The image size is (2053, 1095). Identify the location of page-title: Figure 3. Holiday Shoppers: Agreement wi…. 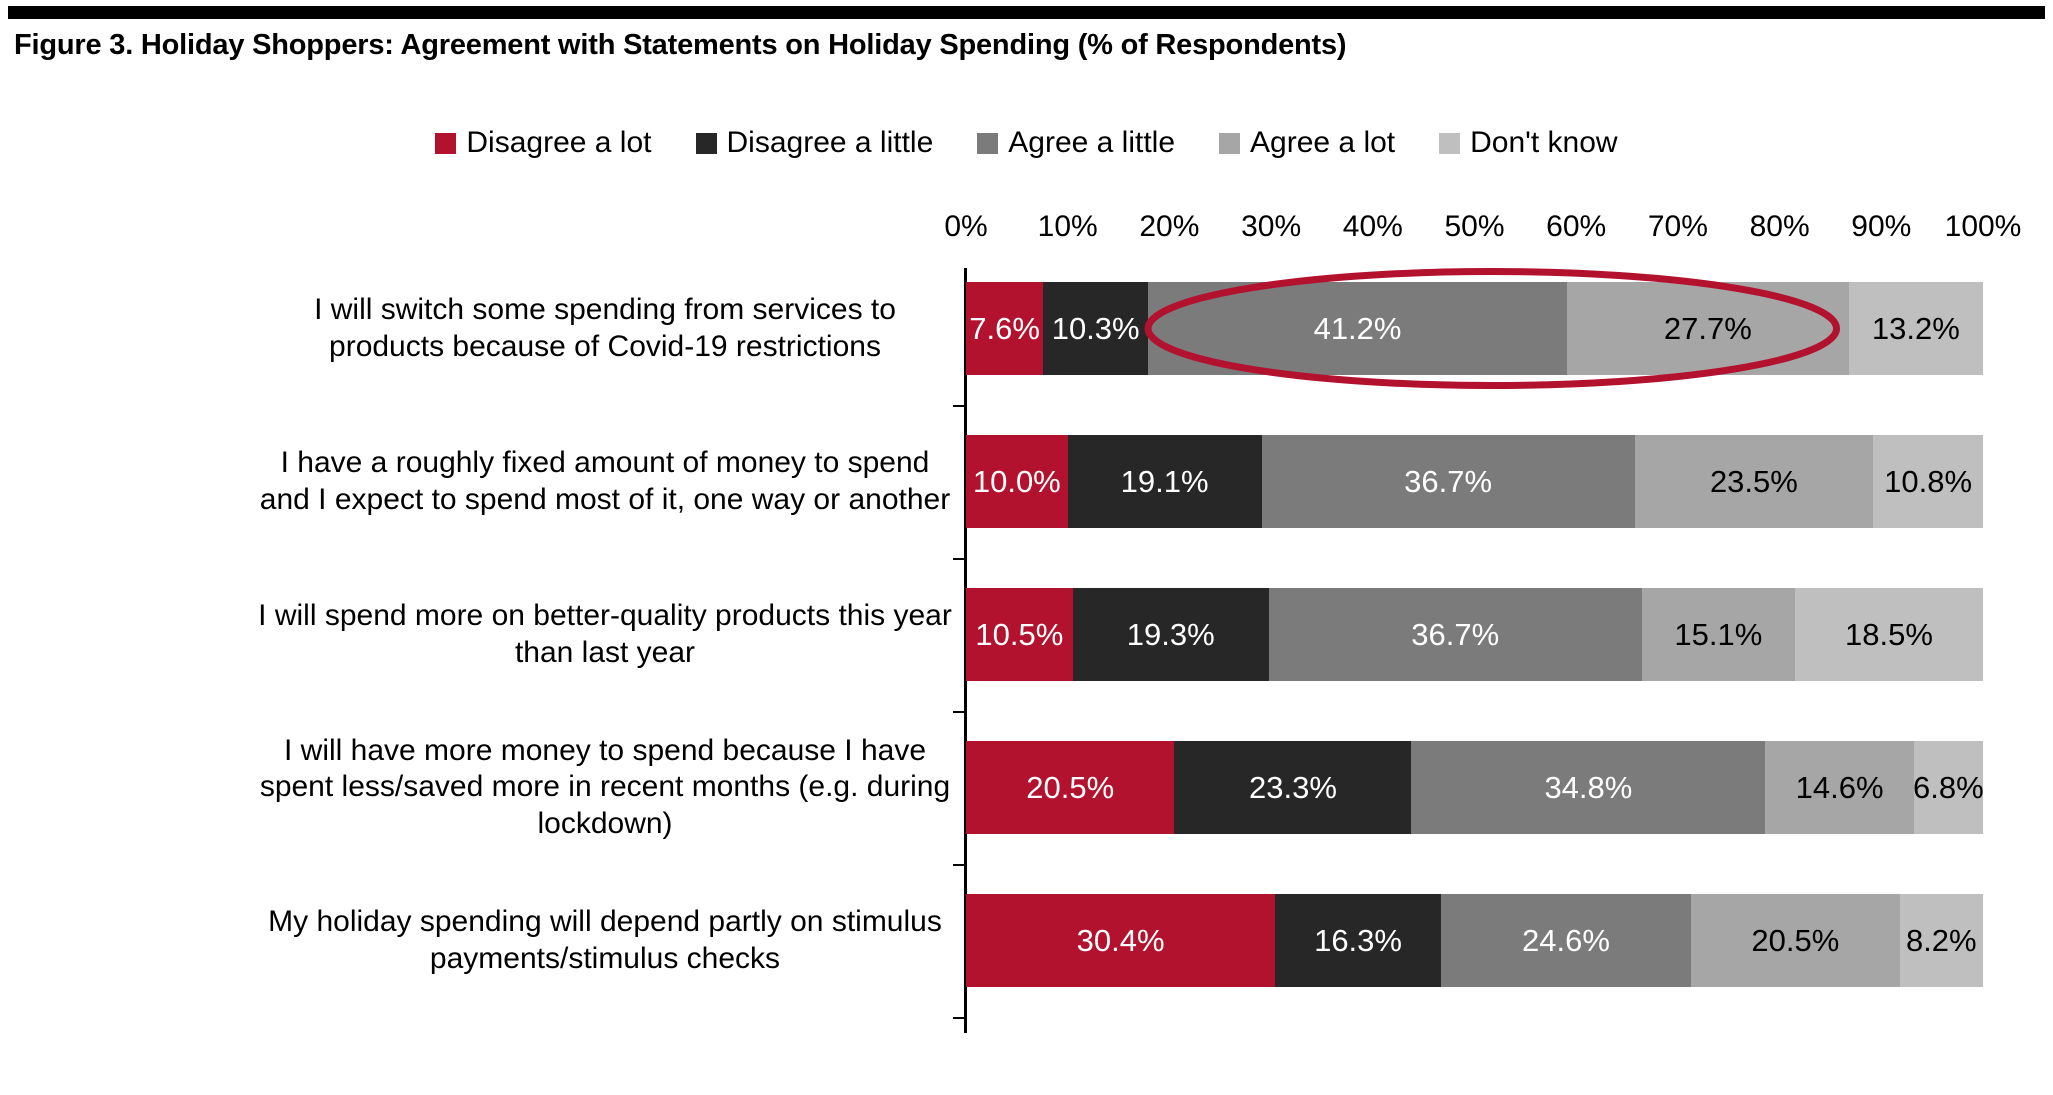
(680, 45).